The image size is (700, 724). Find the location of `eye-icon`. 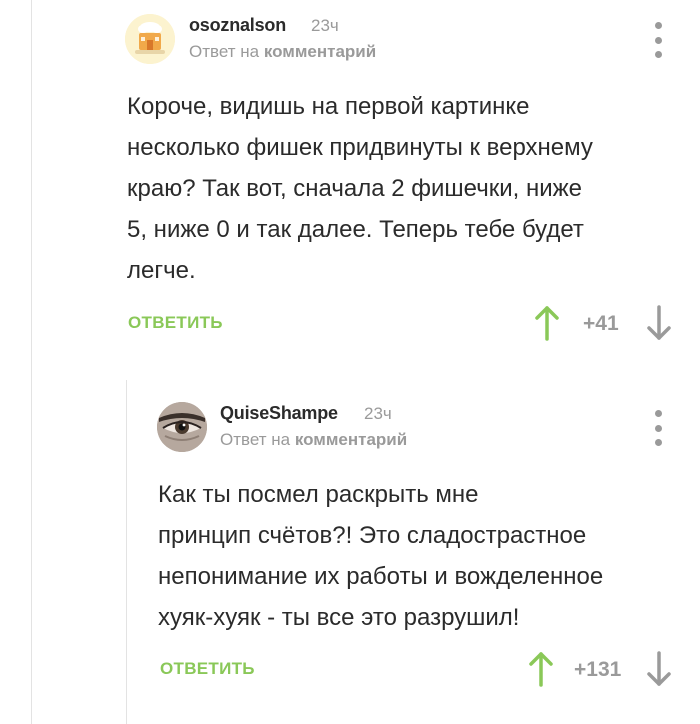

eye-icon is located at coordinates (182, 427).